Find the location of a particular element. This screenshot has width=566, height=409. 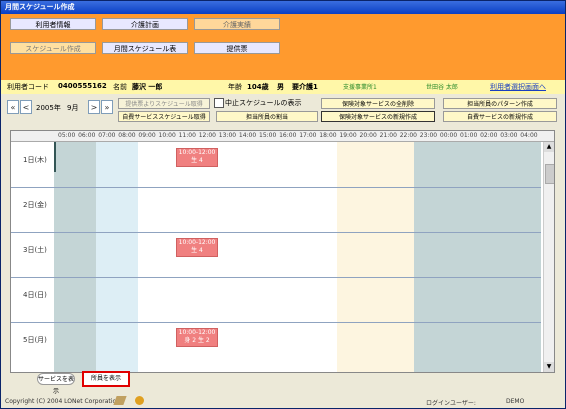

event-text: 身 2 生 2 is located at coordinates (197, 340).